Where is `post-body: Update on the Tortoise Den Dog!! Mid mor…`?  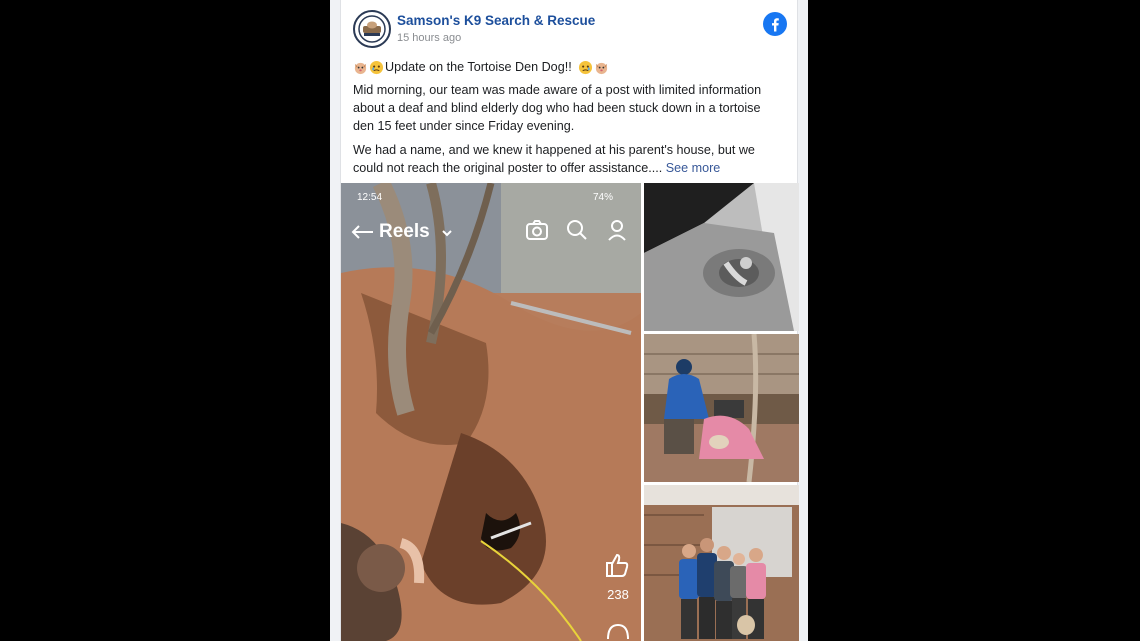
post-body: Update on the Tortoise Den Dog!! Mid mor… is located at coordinates (567, 120).